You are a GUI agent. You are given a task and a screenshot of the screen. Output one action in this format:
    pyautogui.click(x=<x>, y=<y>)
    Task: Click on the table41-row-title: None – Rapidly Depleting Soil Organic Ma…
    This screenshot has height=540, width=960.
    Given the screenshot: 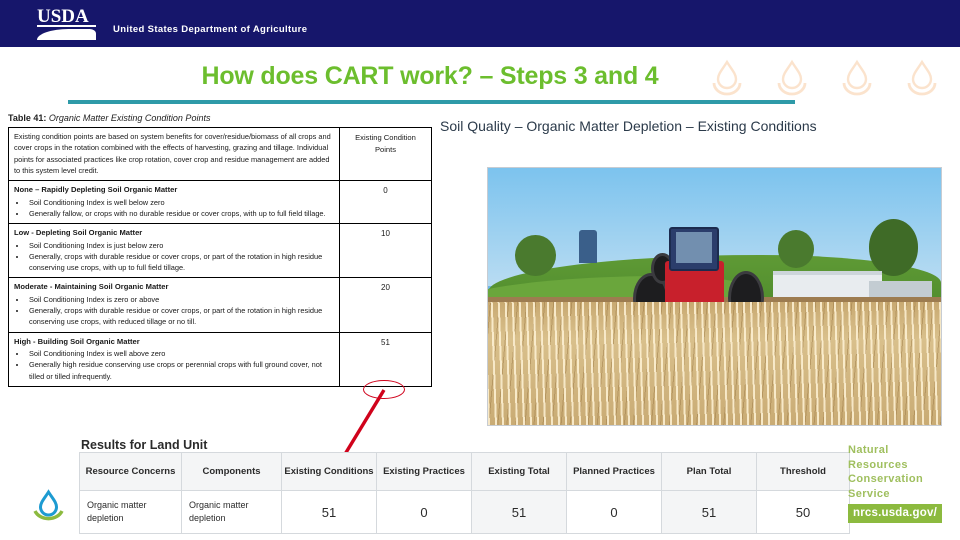 What is the action you would take?
    pyautogui.click(x=96, y=189)
    